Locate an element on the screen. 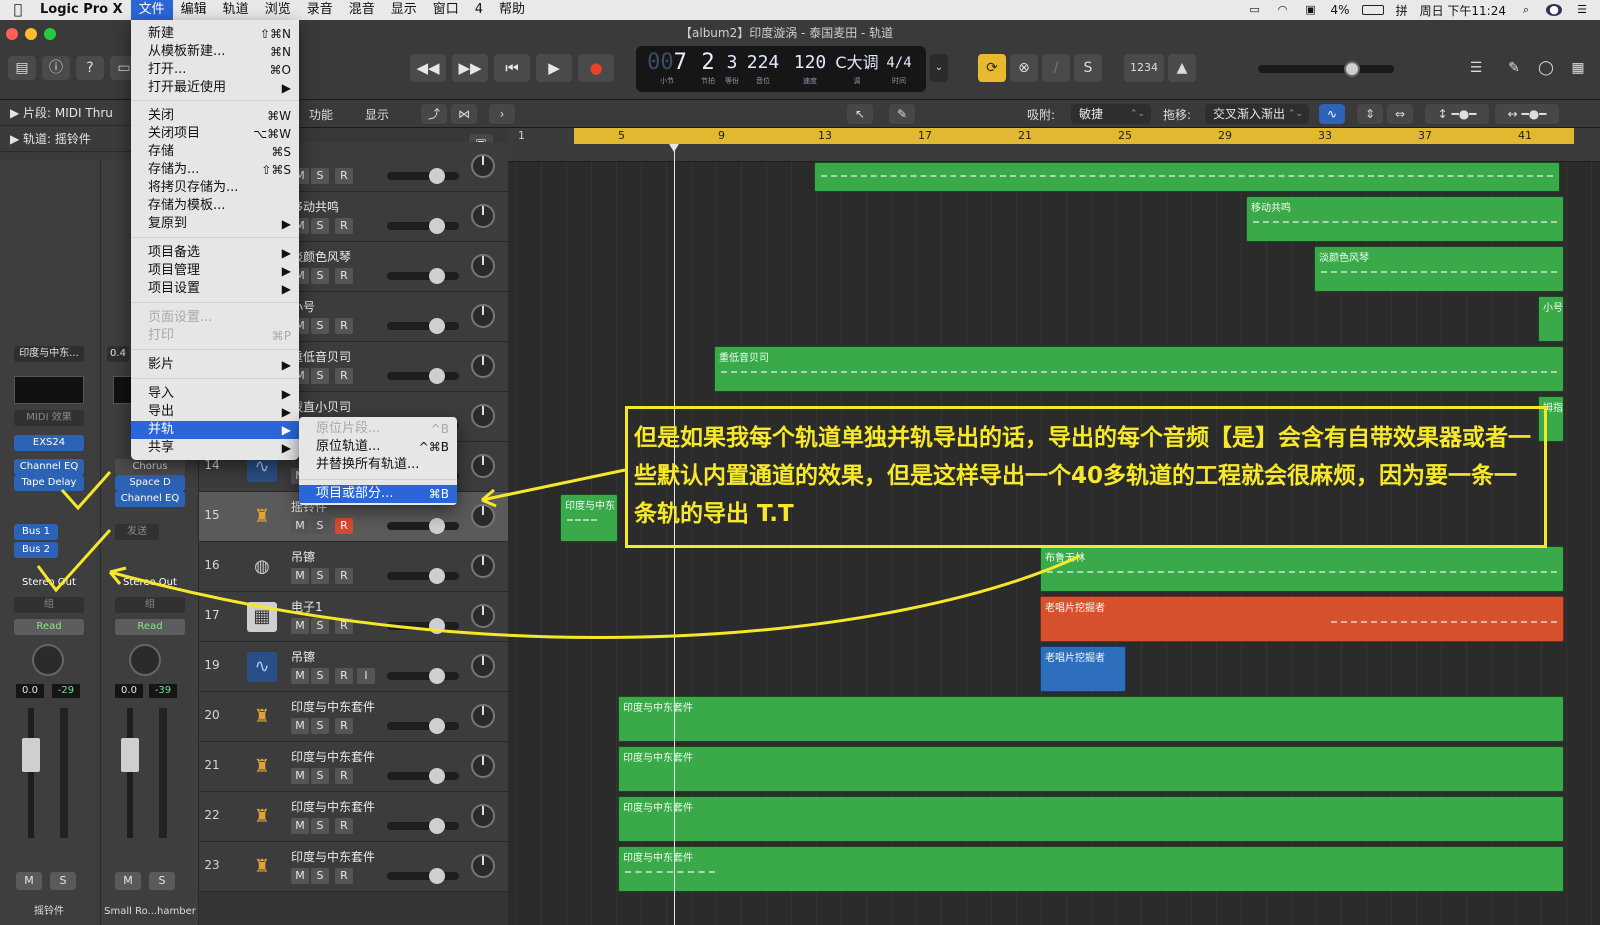 Image resolution: width=1600 pixels, height=925 pixels. arrow-to-bounce-menu-icon is located at coordinates (553, 485).